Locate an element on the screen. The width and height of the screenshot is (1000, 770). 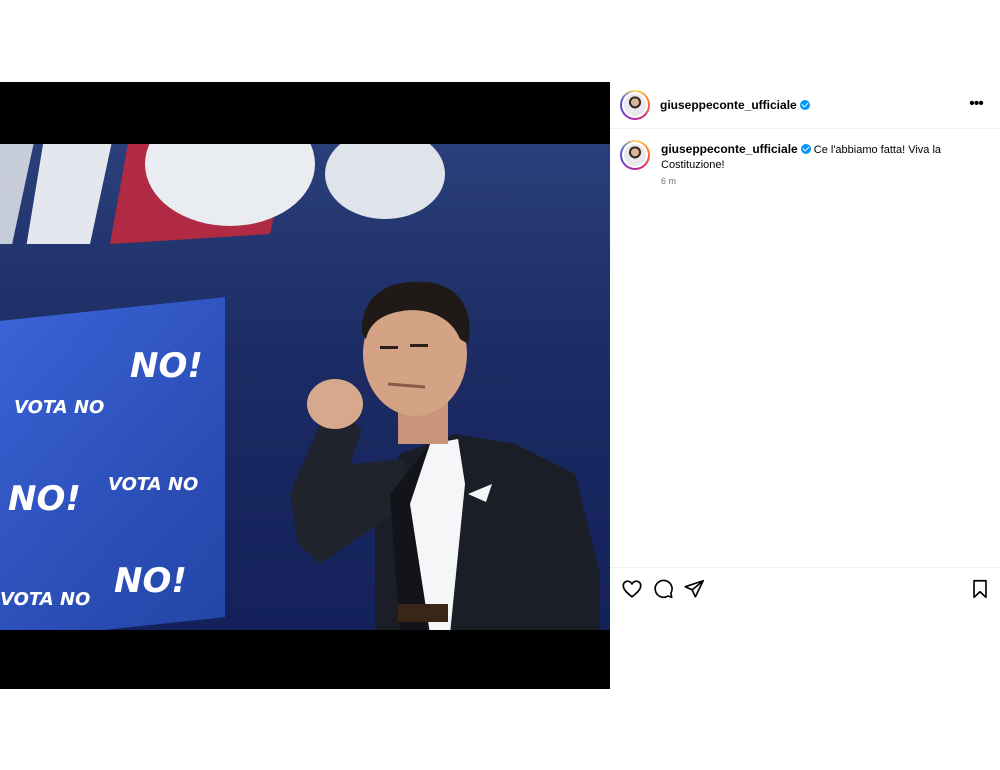
post-timestamp: 6 m is located at coordinates (668, 181).